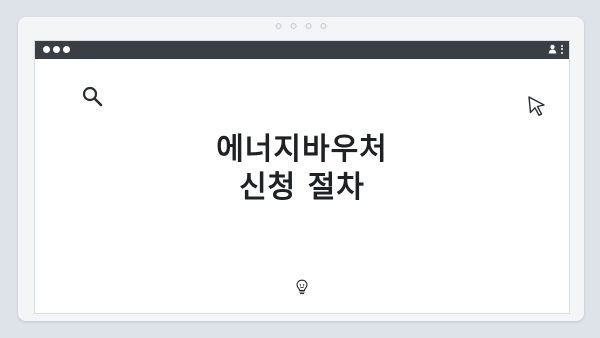 Image resolution: width=600 pixels, height=338 pixels. Describe the element at coordinates (66, 49) in the screenshot. I see `maximize-button` at that location.